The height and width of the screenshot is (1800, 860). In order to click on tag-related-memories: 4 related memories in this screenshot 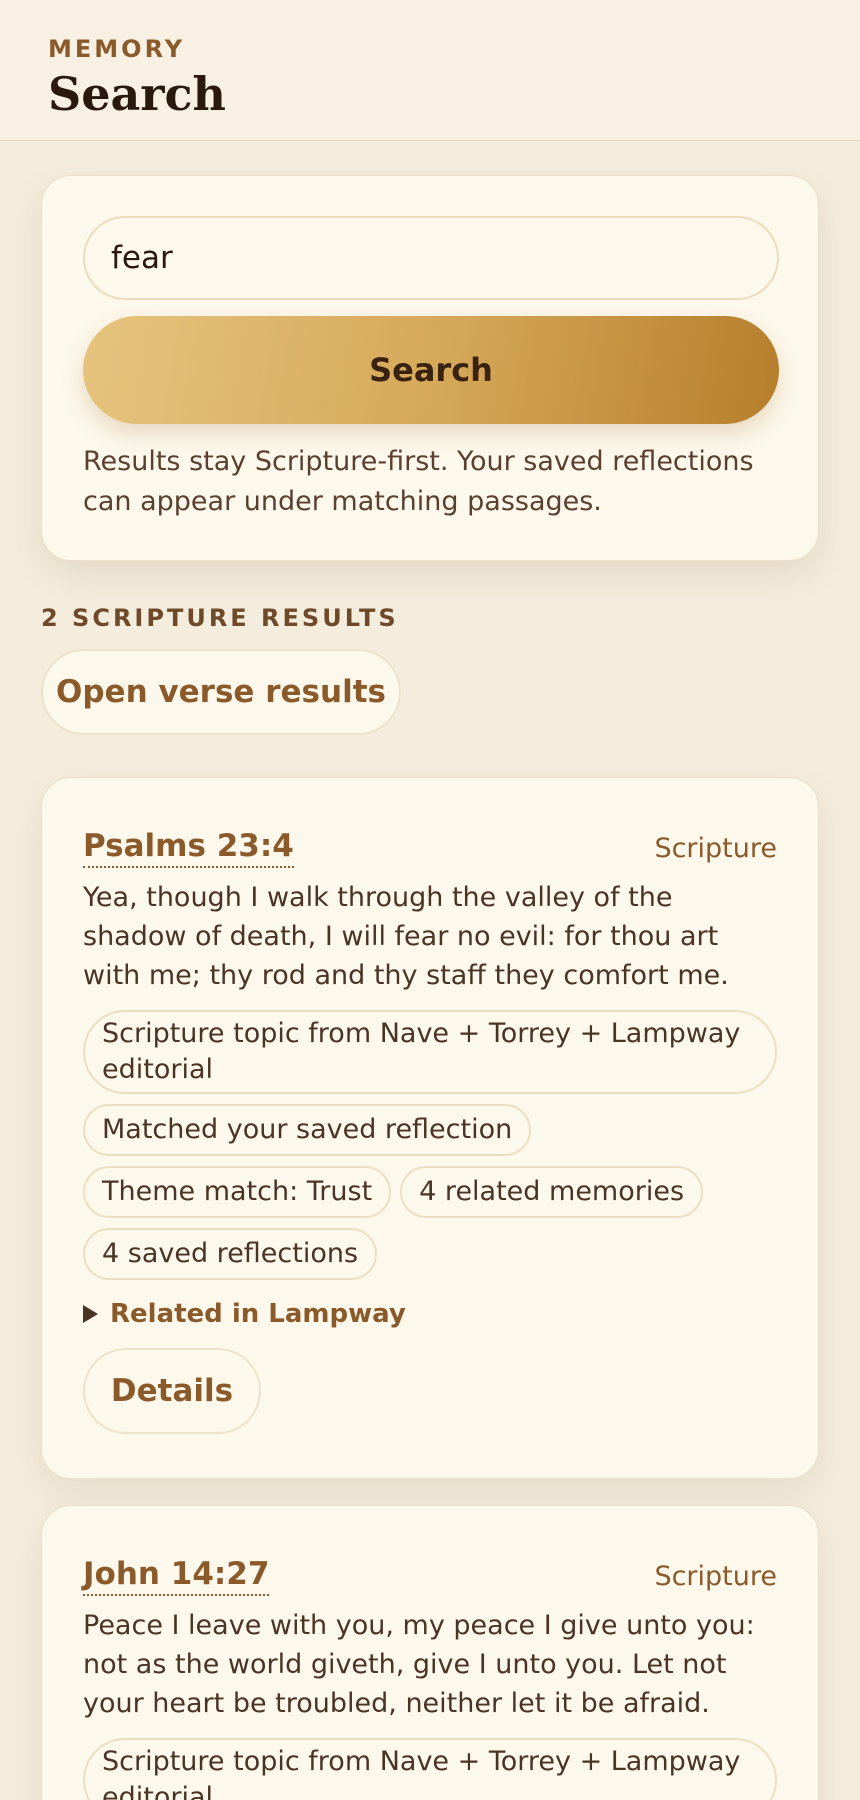, I will do `click(552, 1192)`.